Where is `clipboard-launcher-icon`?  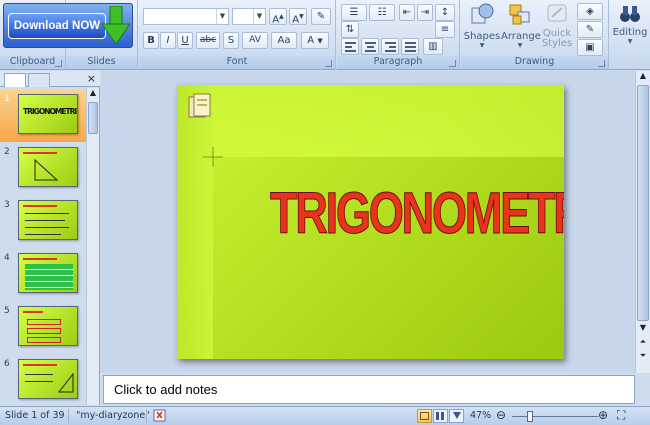 clipboard-launcher-icon is located at coordinates (58, 63).